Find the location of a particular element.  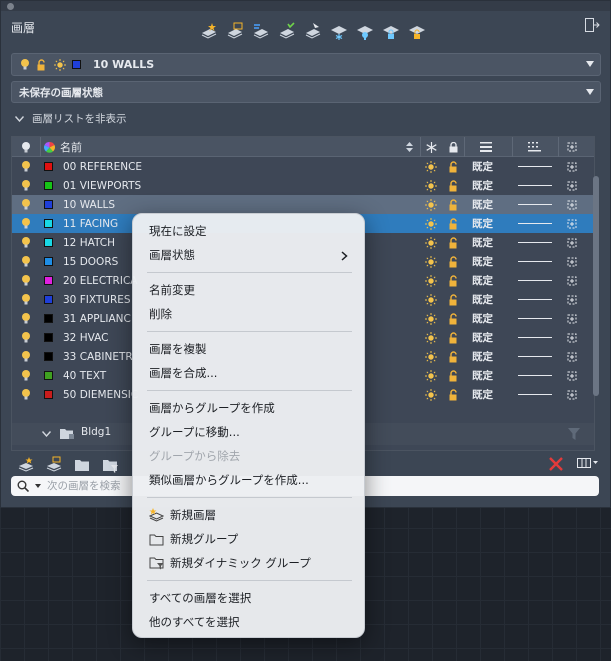

menu-rename: 名前変更 is located at coordinates (172, 290).